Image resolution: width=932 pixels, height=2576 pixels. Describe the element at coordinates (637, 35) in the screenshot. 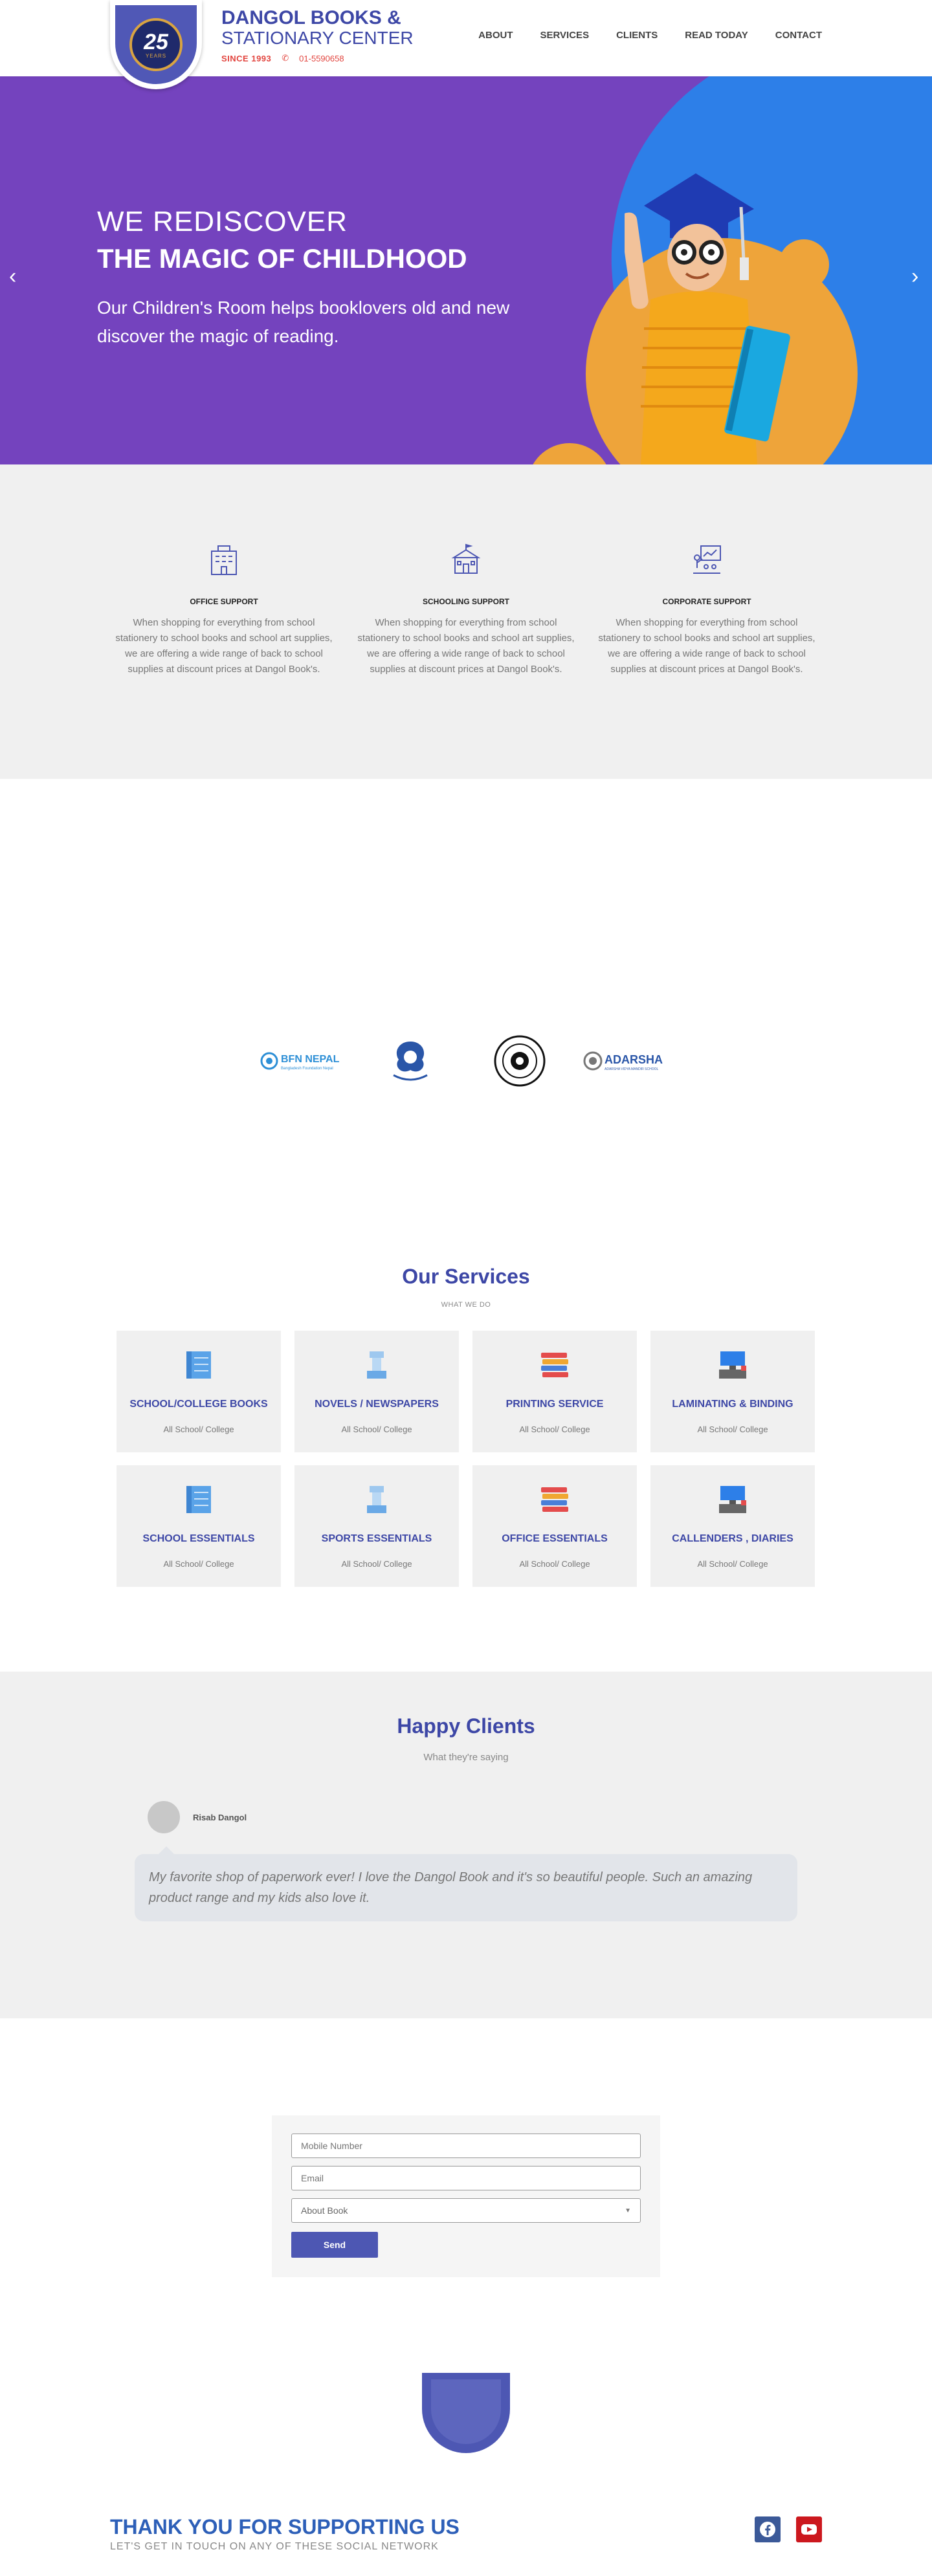

I see `nav-clients: CLIENTS` at that location.